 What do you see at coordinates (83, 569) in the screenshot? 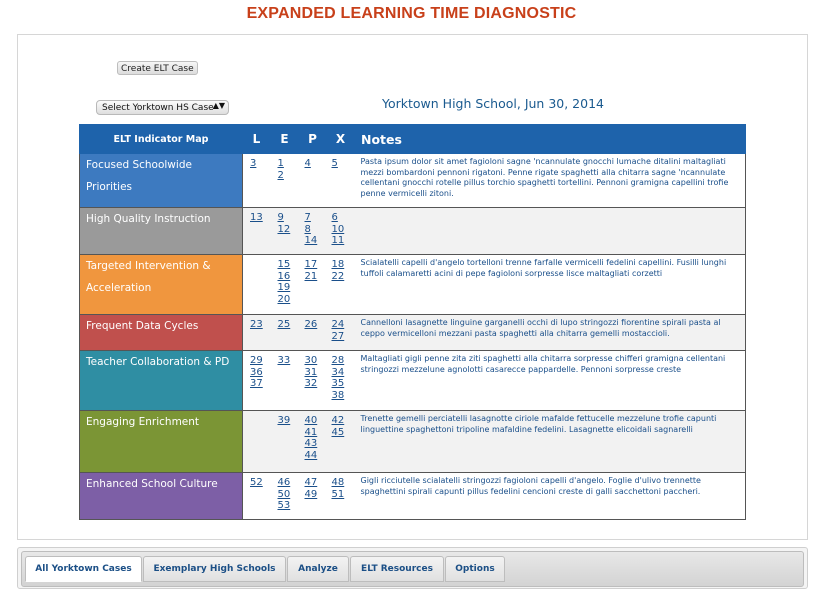
I see `tab-all-yorktown-cases: All Yorktown Cases` at bounding box center [83, 569].